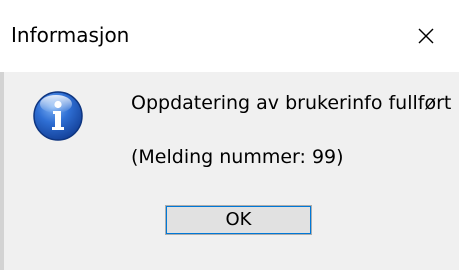  I want to click on information-icon, so click(58, 116).